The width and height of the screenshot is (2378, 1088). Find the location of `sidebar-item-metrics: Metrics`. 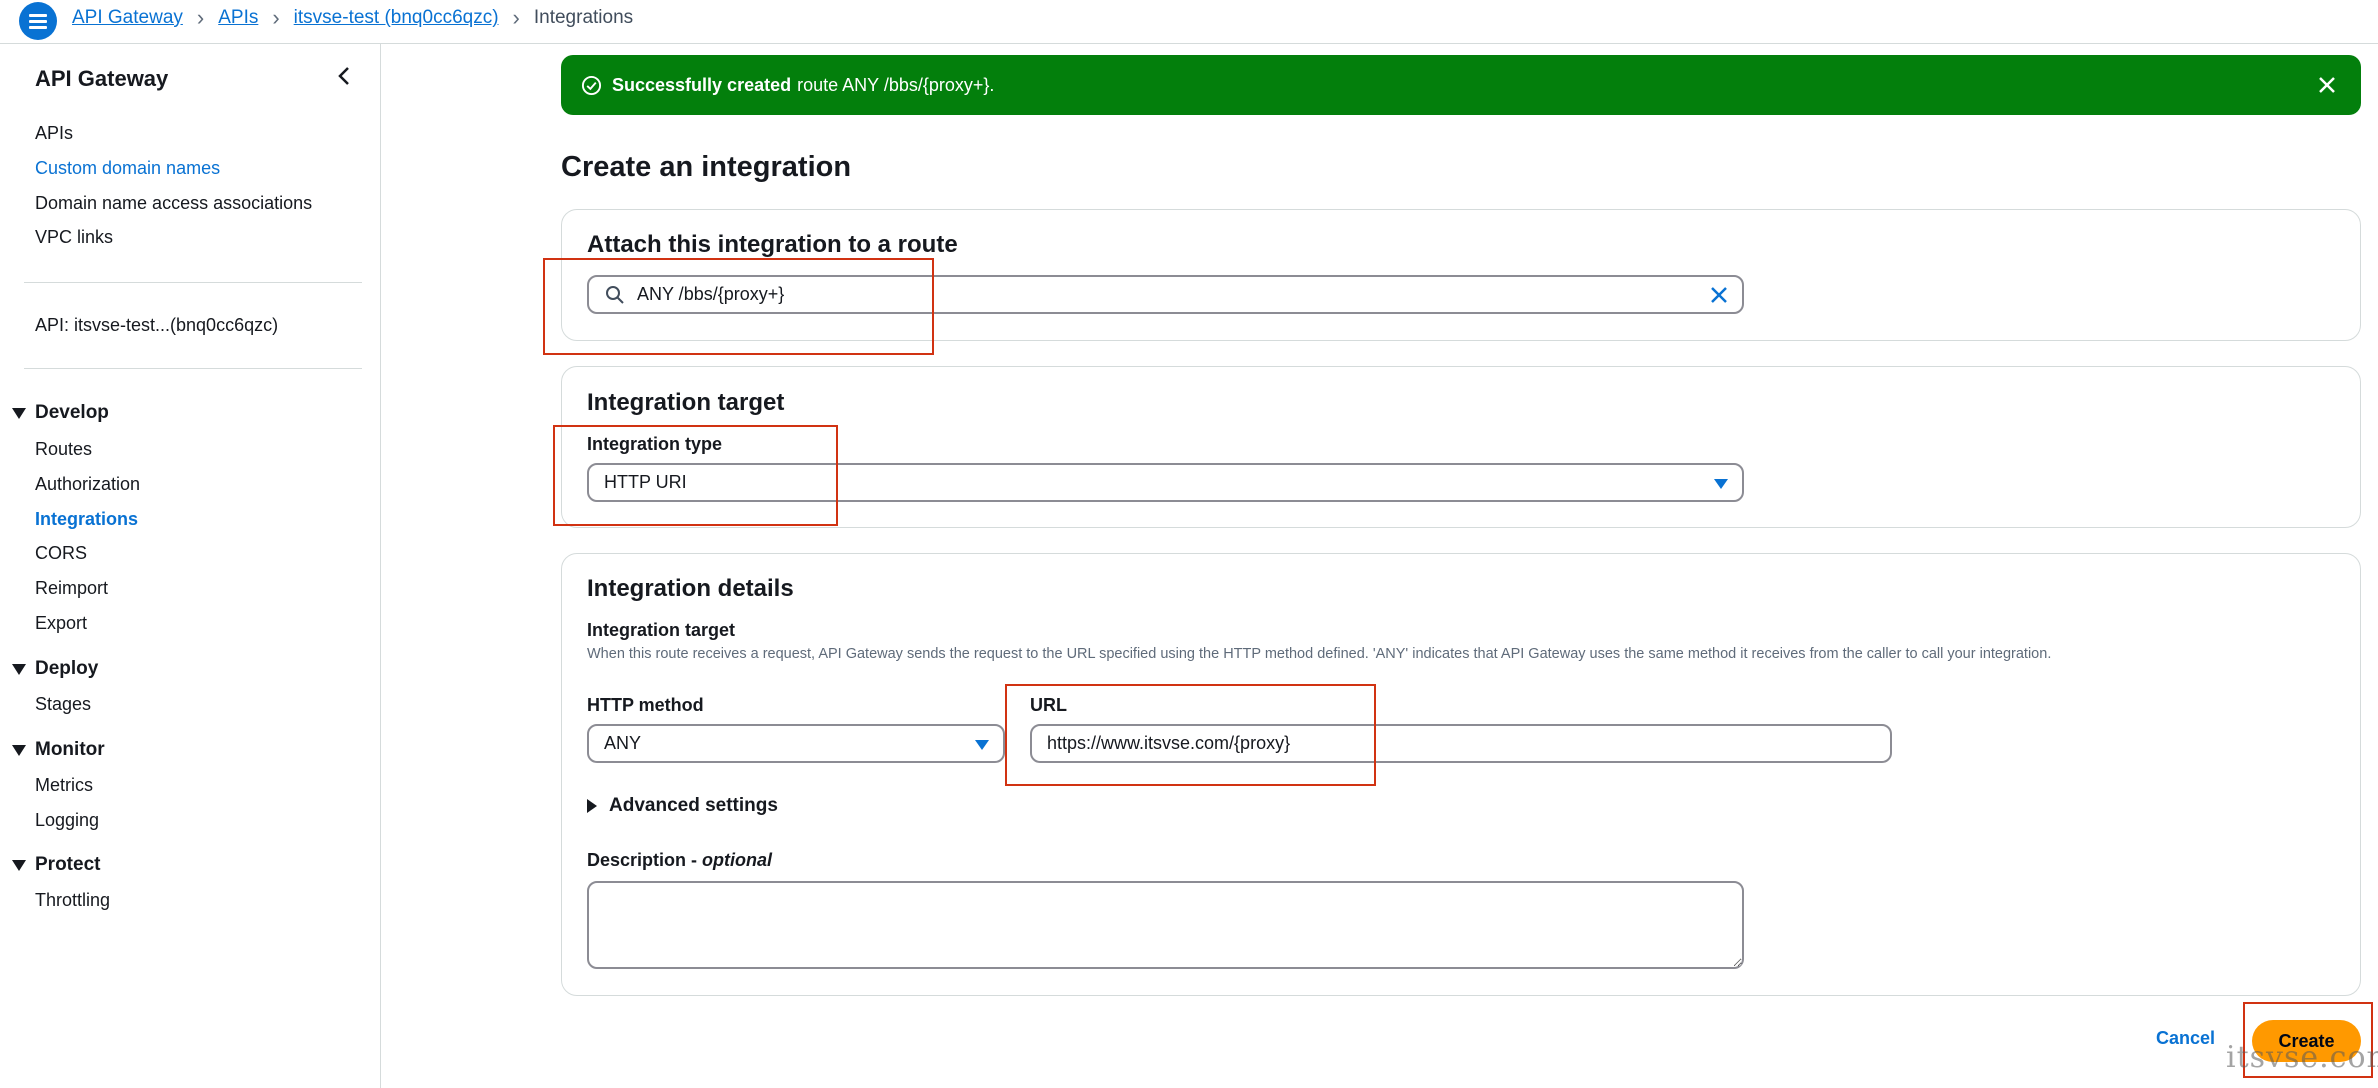

sidebar-item-metrics: Metrics is located at coordinates (64, 785).